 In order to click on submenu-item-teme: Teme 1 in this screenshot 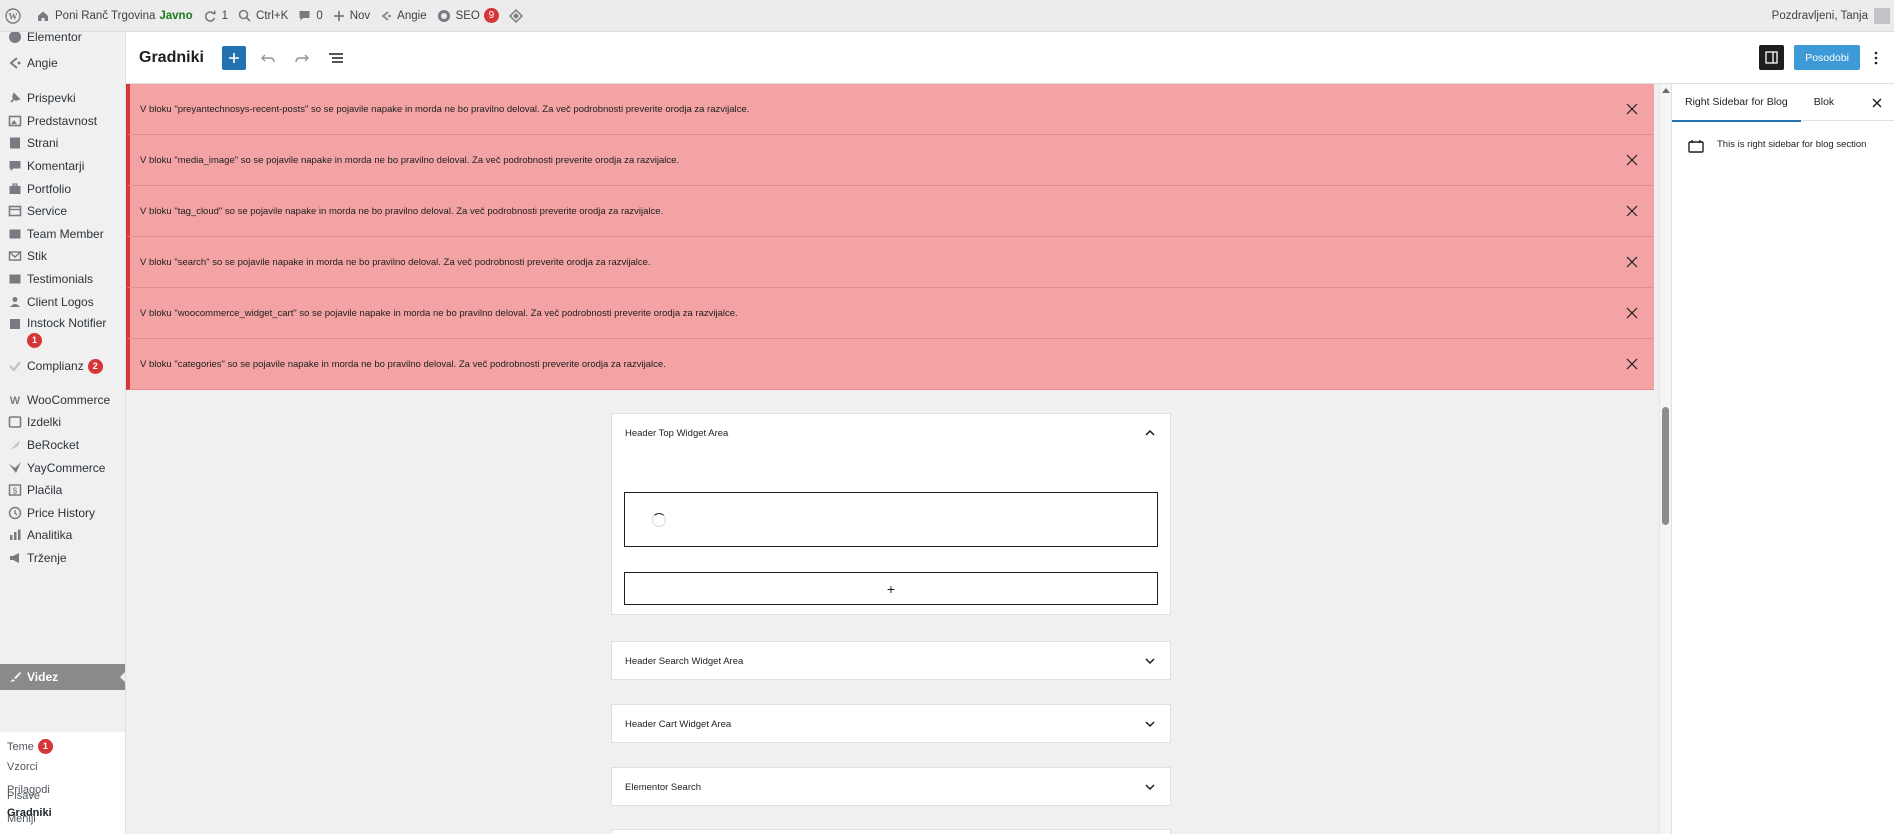, I will do `click(30, 746)`.